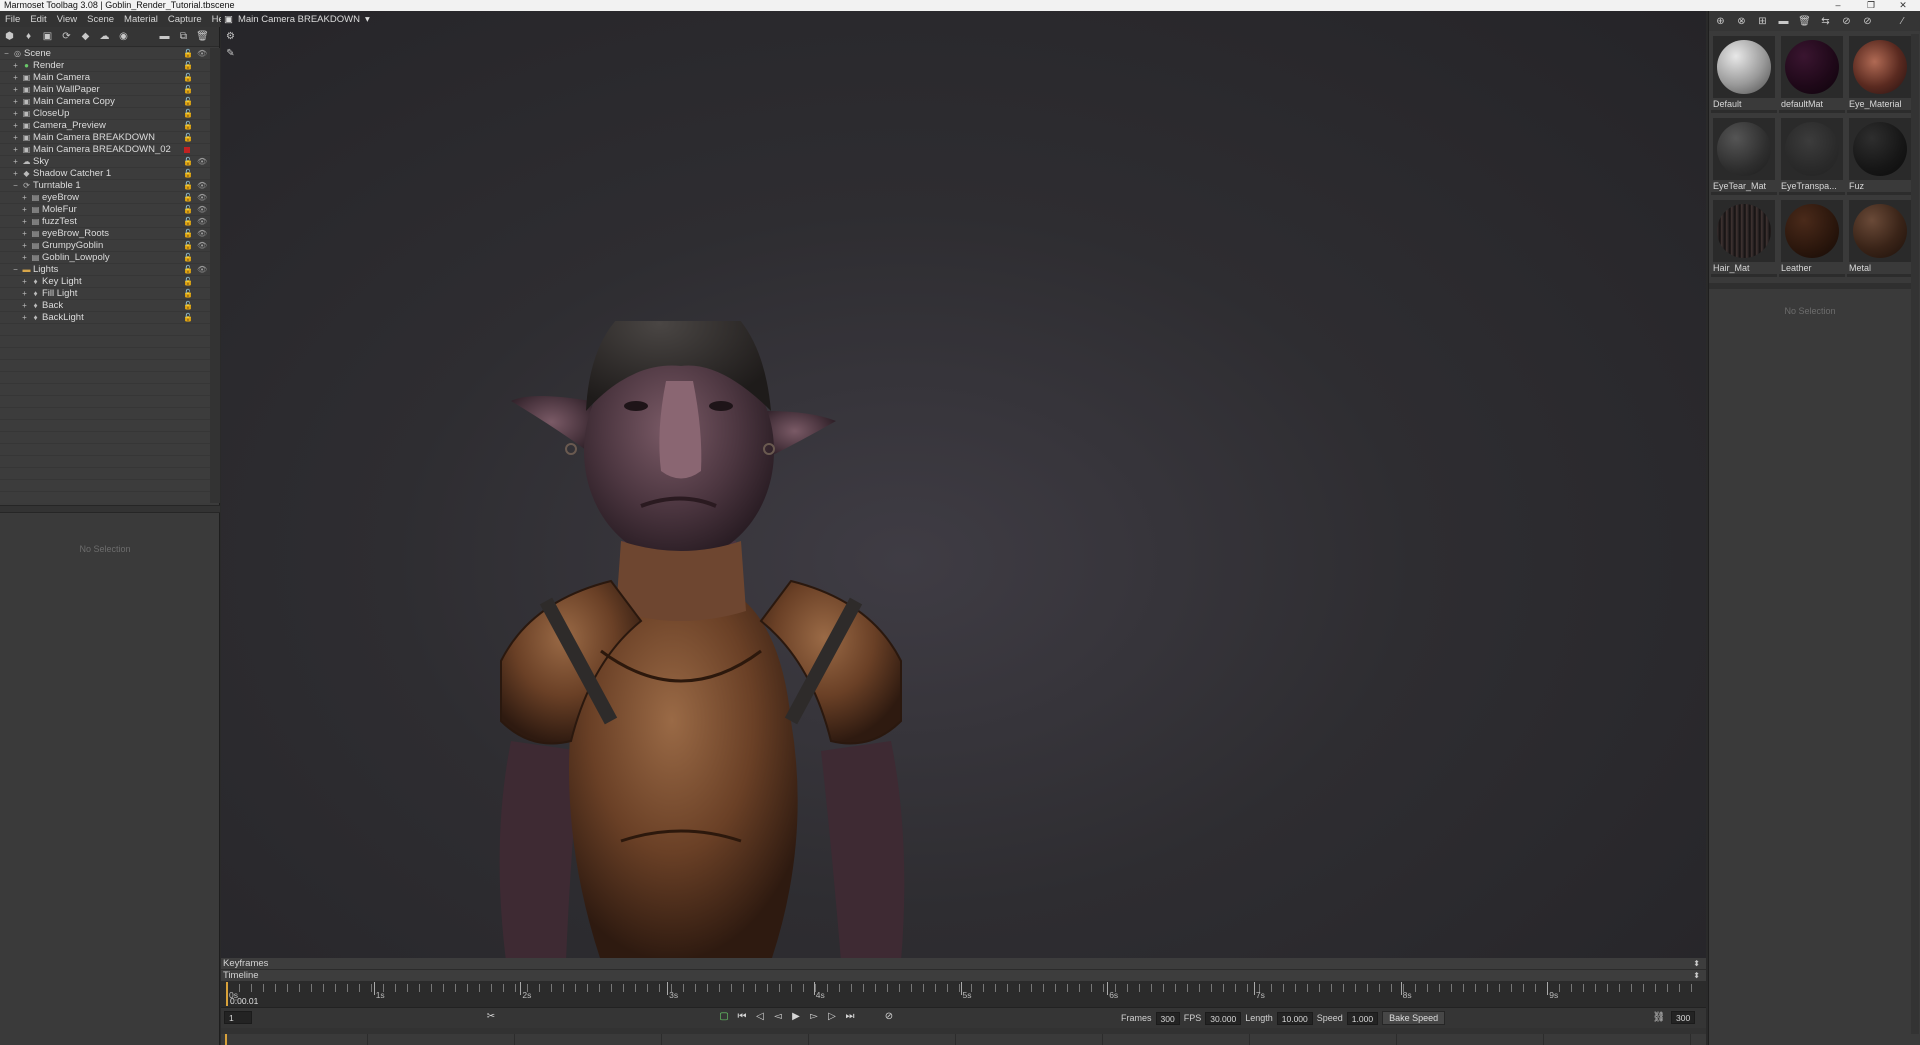 Image resolution: width=1920 pixels, height=1045 pixels. Describe the element at coordinates (47, 37) in the screenshot. I see `add-camera-icon: ▣` at that location.